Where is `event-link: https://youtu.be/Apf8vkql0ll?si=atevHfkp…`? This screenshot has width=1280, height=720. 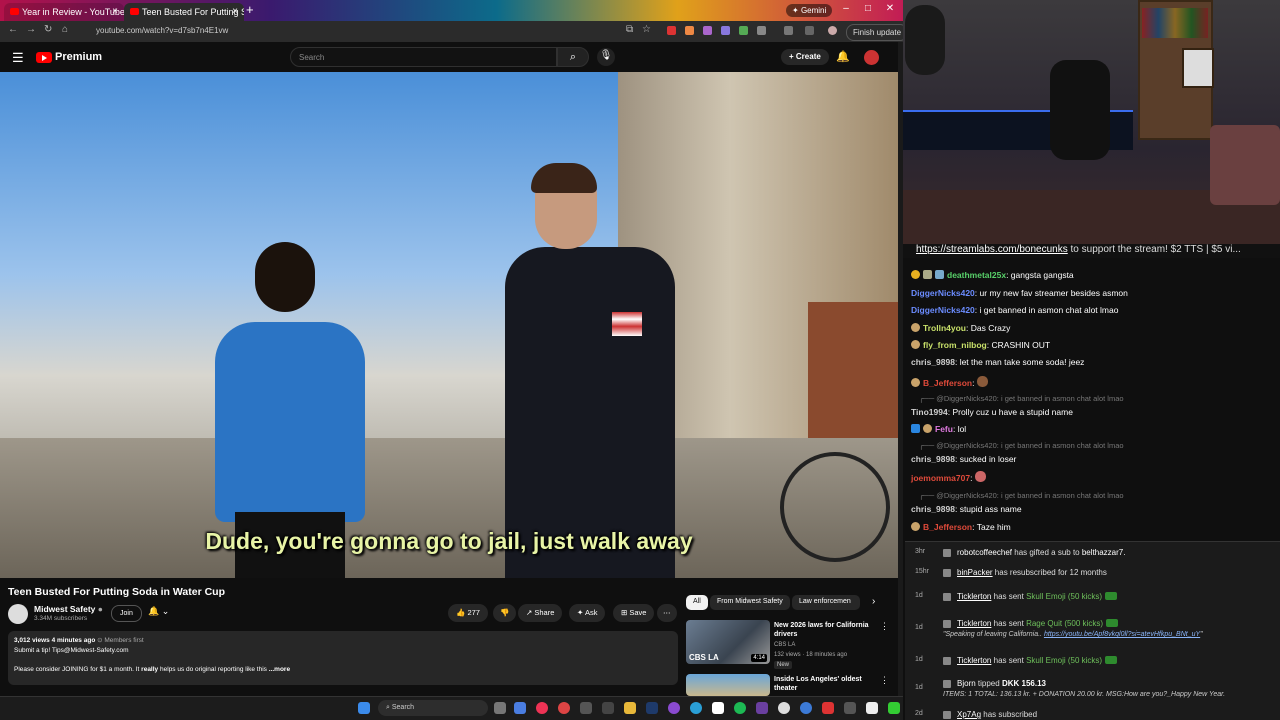
event-link: https://youtu.be/Apf8vkql0ll?si=atevHfkp… is located at coordinates (1122, 634).